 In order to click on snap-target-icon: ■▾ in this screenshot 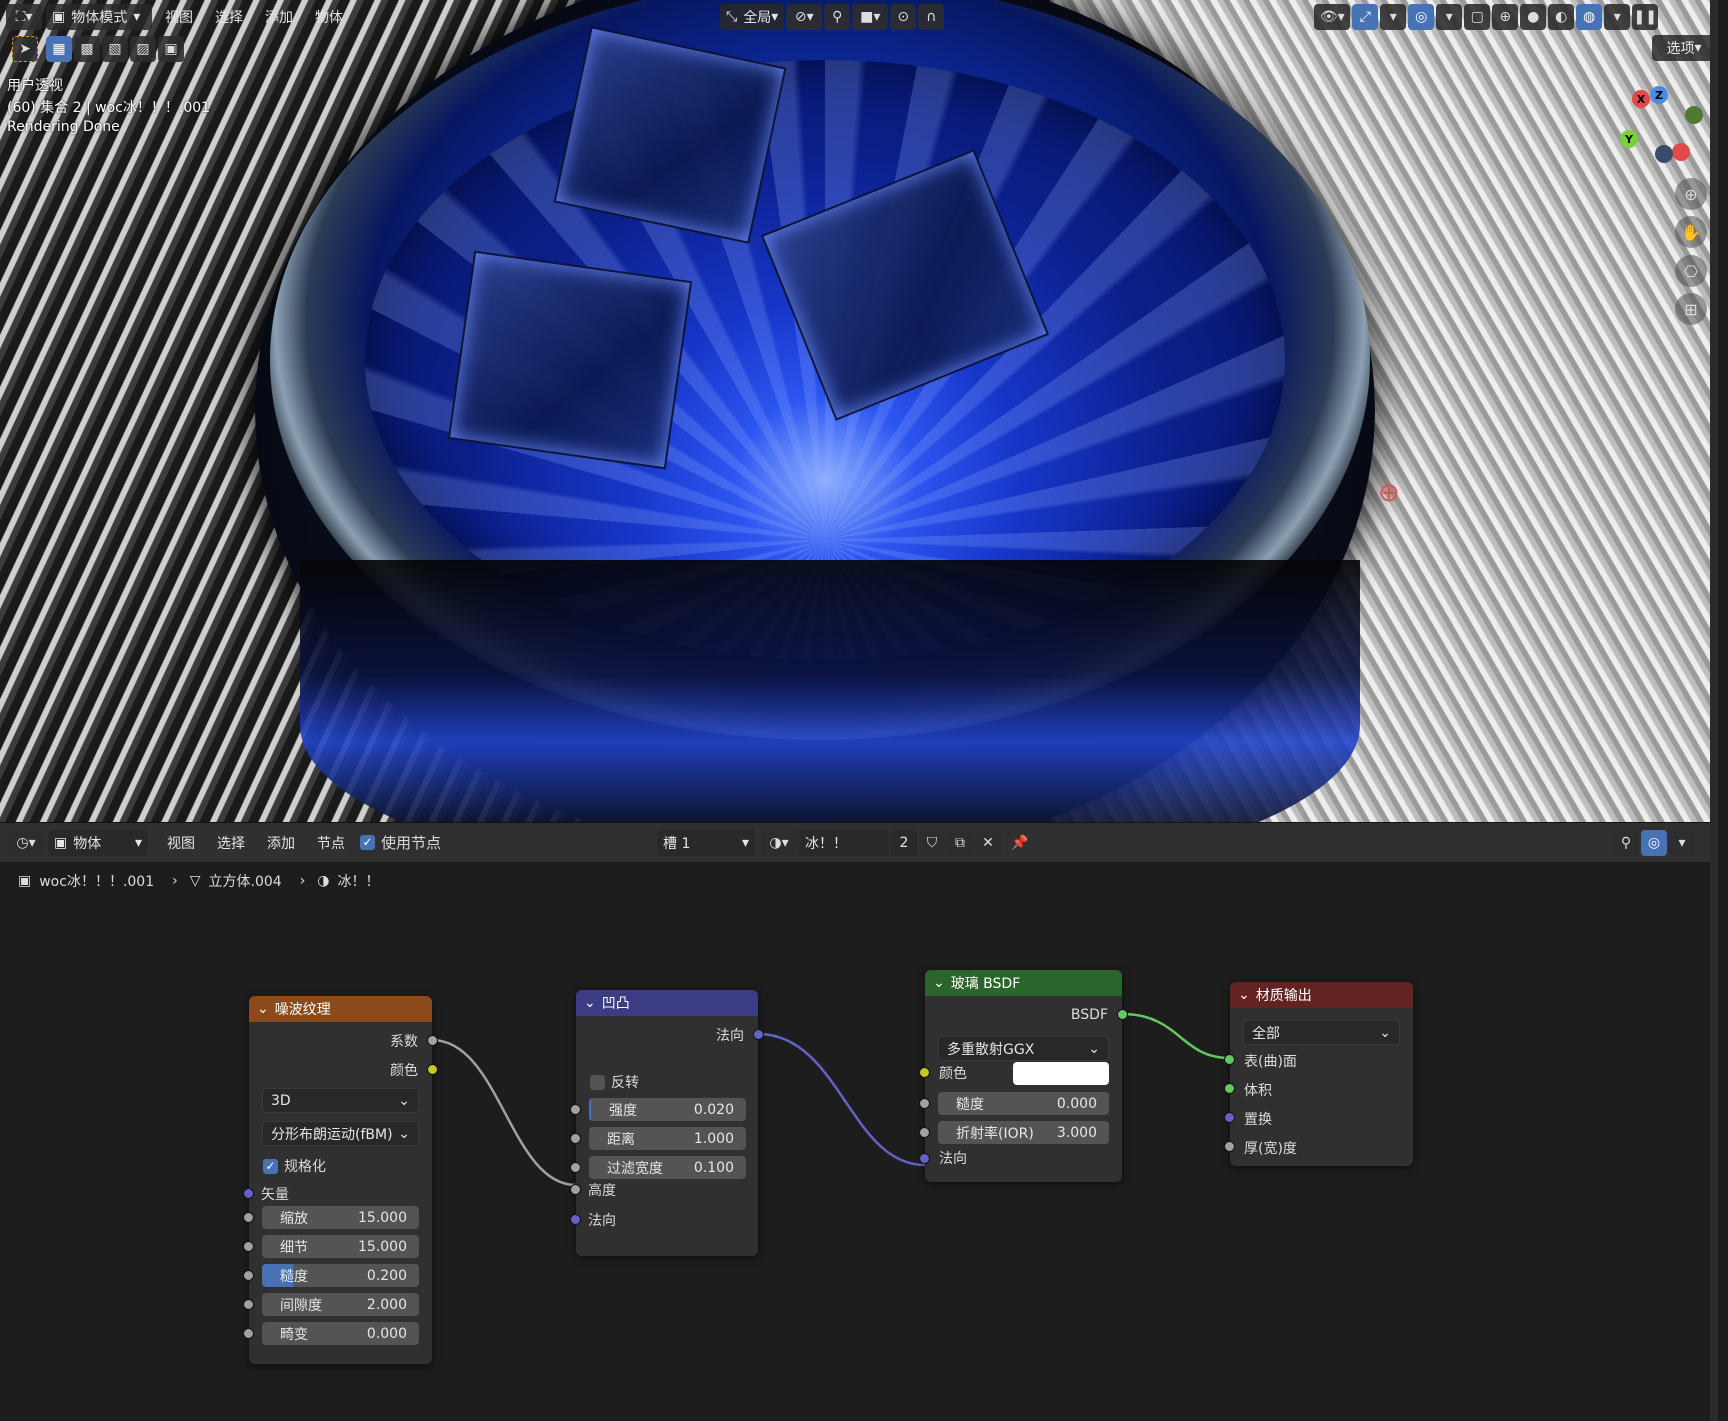, I will do `click(870, 17)`.